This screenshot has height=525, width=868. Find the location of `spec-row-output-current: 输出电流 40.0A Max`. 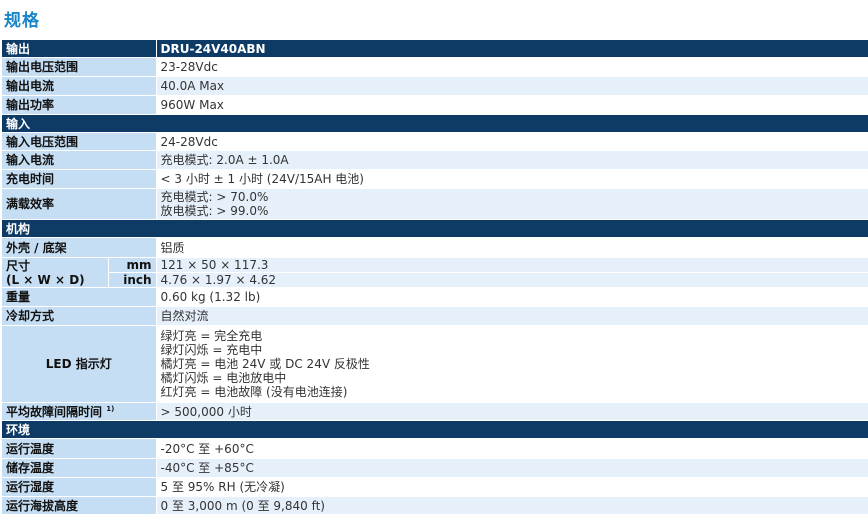

spec-row-output-current: 输出电流 40.0A Max is located at coordinates (435, 86).